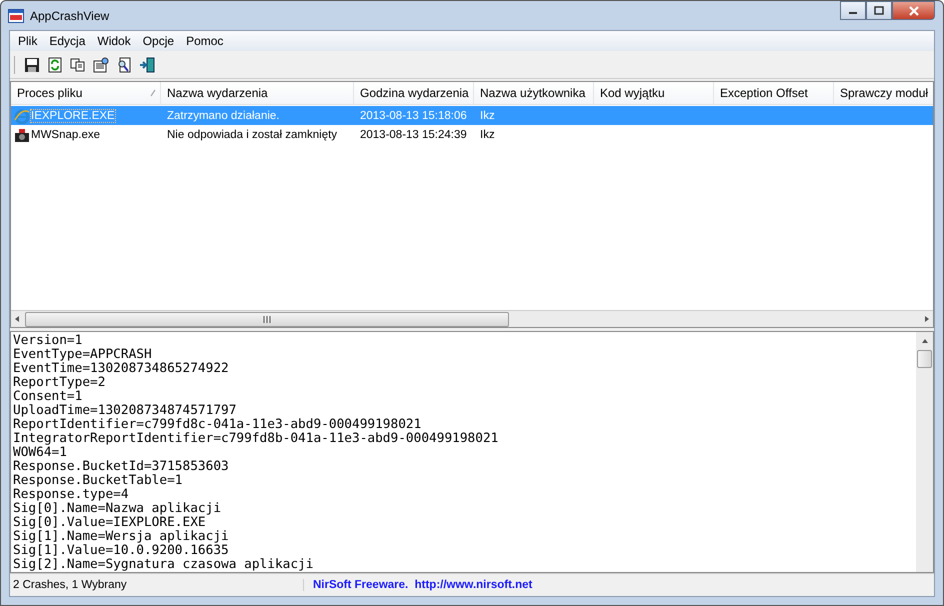 This screenshot has width=944, height=606. What do you see at coordinates (48, 397) in the screenshot?
I see `report-line: Consent=1` at bounding box center [48, 397].